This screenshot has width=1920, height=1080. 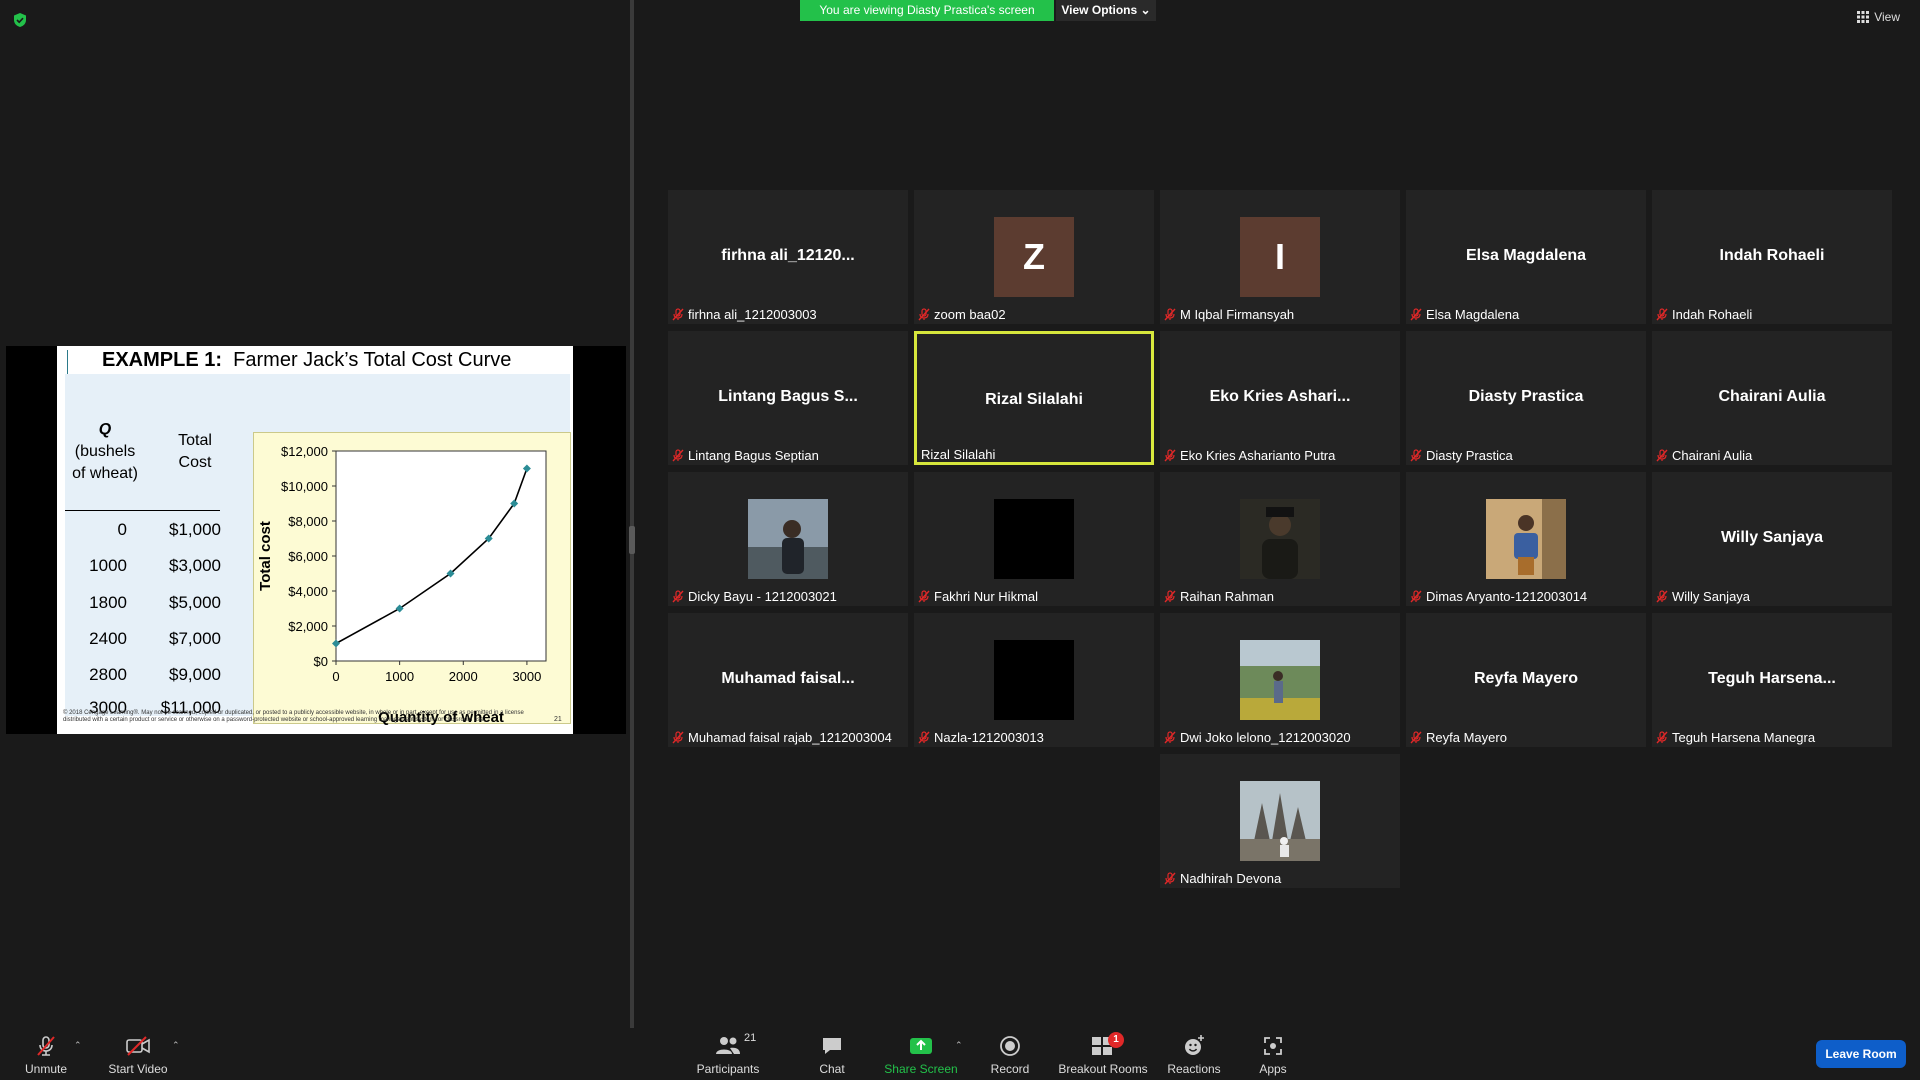 What do you see at coordinates (832, 1069) in the screenshot?
I see `chat-label: Chat` at bounding box center [832, 1069].